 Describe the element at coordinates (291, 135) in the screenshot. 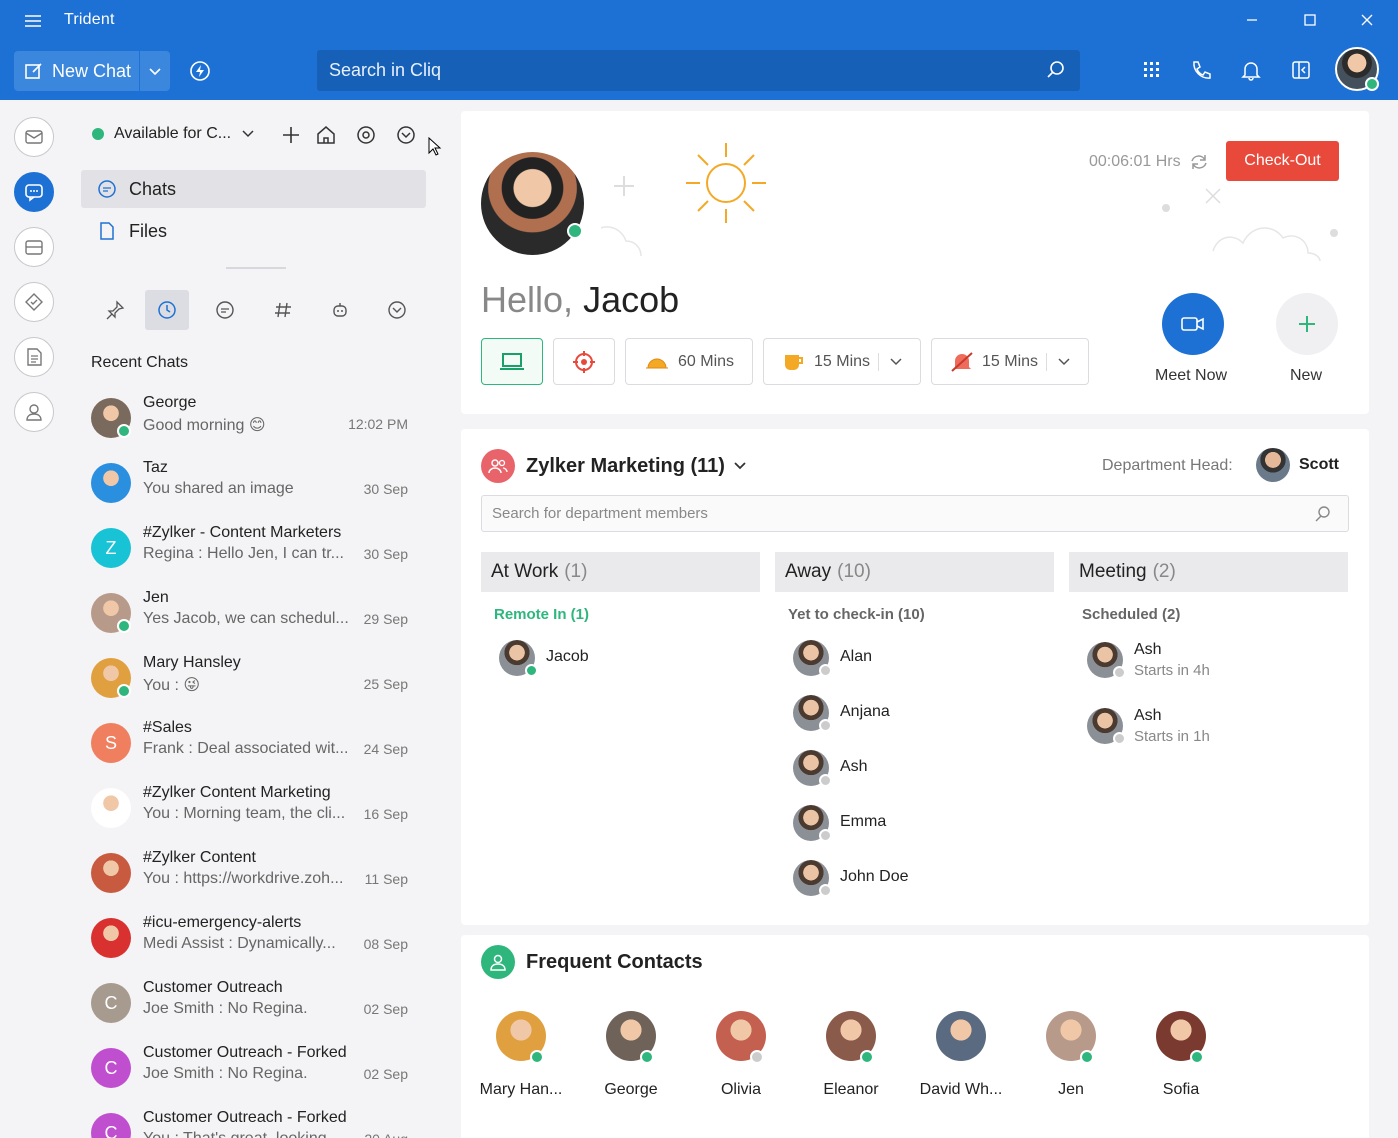

I see `plus-icon` at that location.